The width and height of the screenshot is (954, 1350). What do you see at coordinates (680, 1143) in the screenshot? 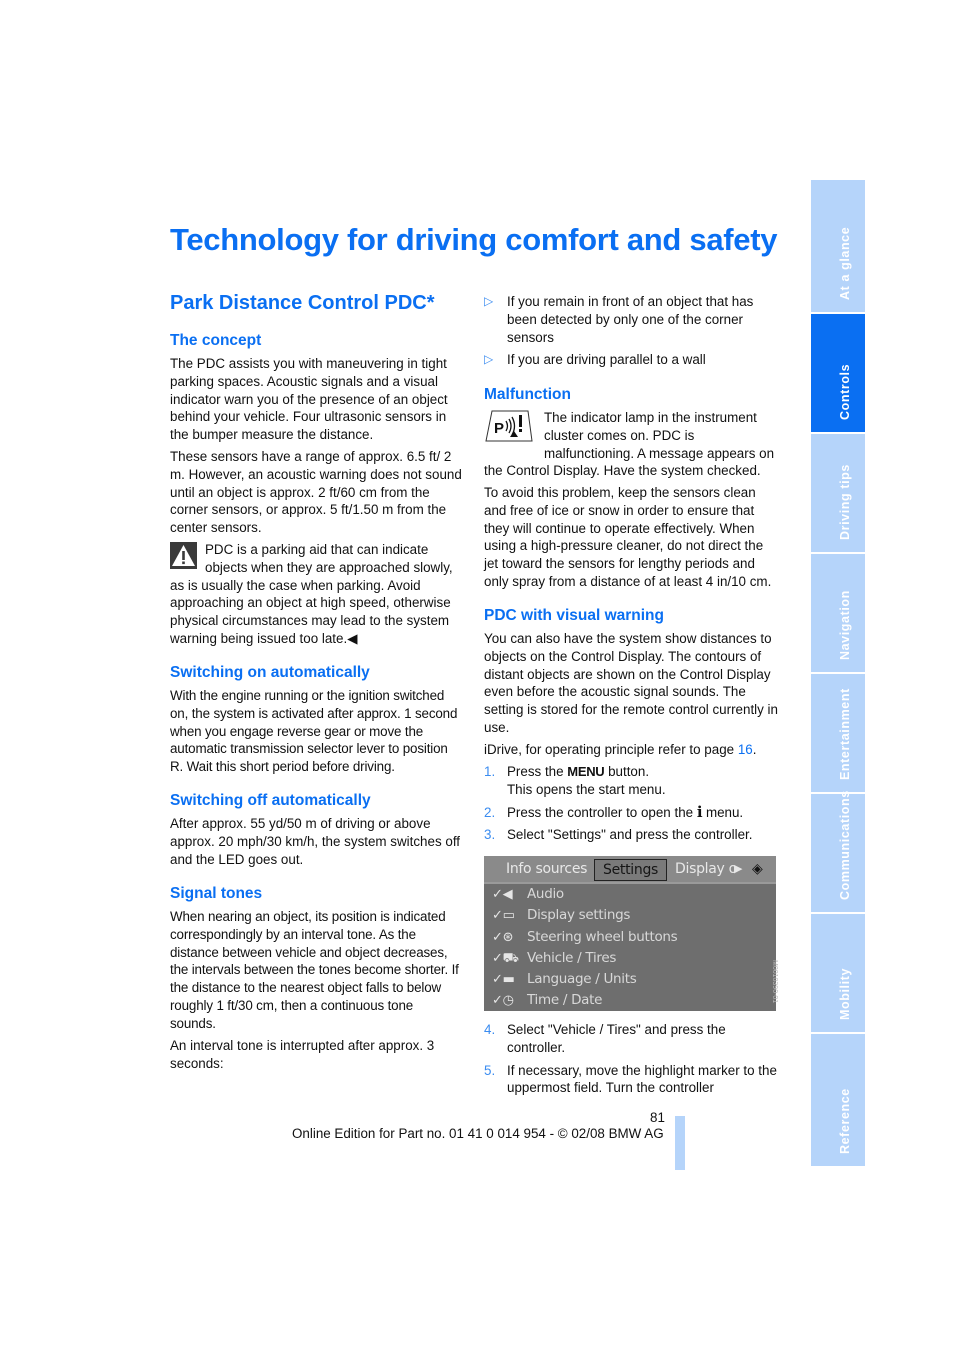
I see `footer-accent-bar` at bounding box center [680, 1143].